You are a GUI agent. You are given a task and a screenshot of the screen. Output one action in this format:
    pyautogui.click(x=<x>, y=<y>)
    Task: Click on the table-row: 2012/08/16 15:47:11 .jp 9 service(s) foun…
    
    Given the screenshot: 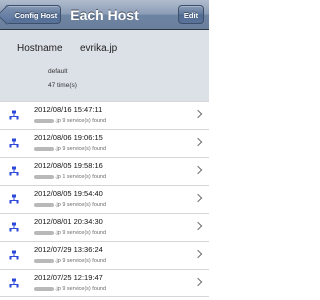 What is the action you would take?
    pyautogui.click(x=104, y=115)
    